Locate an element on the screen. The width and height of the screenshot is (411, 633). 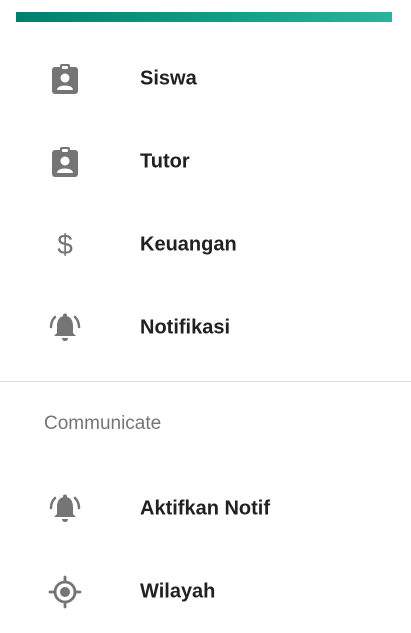
menu-item-aktifkan-notif: Aktifkan Notif is located at coordinates (205, 508).